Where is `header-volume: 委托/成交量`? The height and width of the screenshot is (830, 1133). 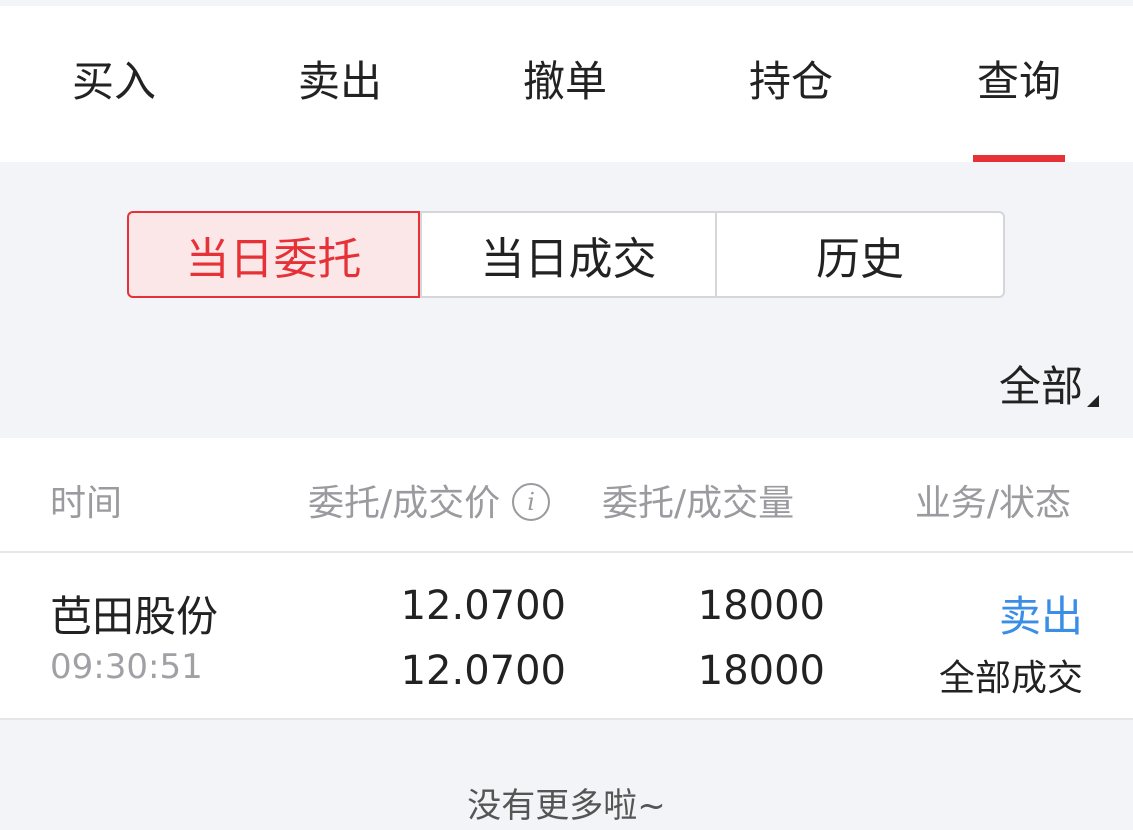
header-volume: 委托/成交量 is located at coordinates (698, 503).